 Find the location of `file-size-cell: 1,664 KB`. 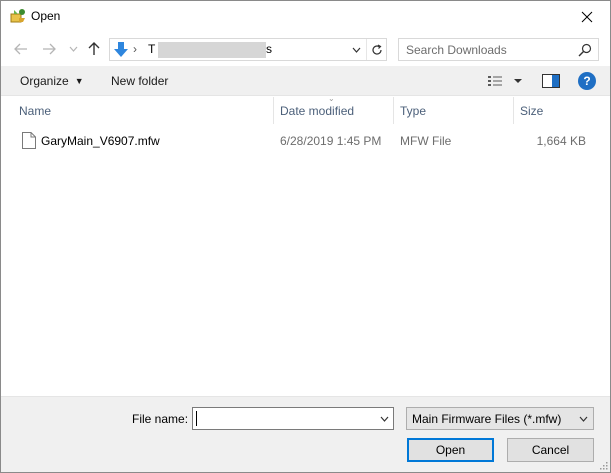

file-size-cell: 1,664 KB is located at coordinates (561, 141).